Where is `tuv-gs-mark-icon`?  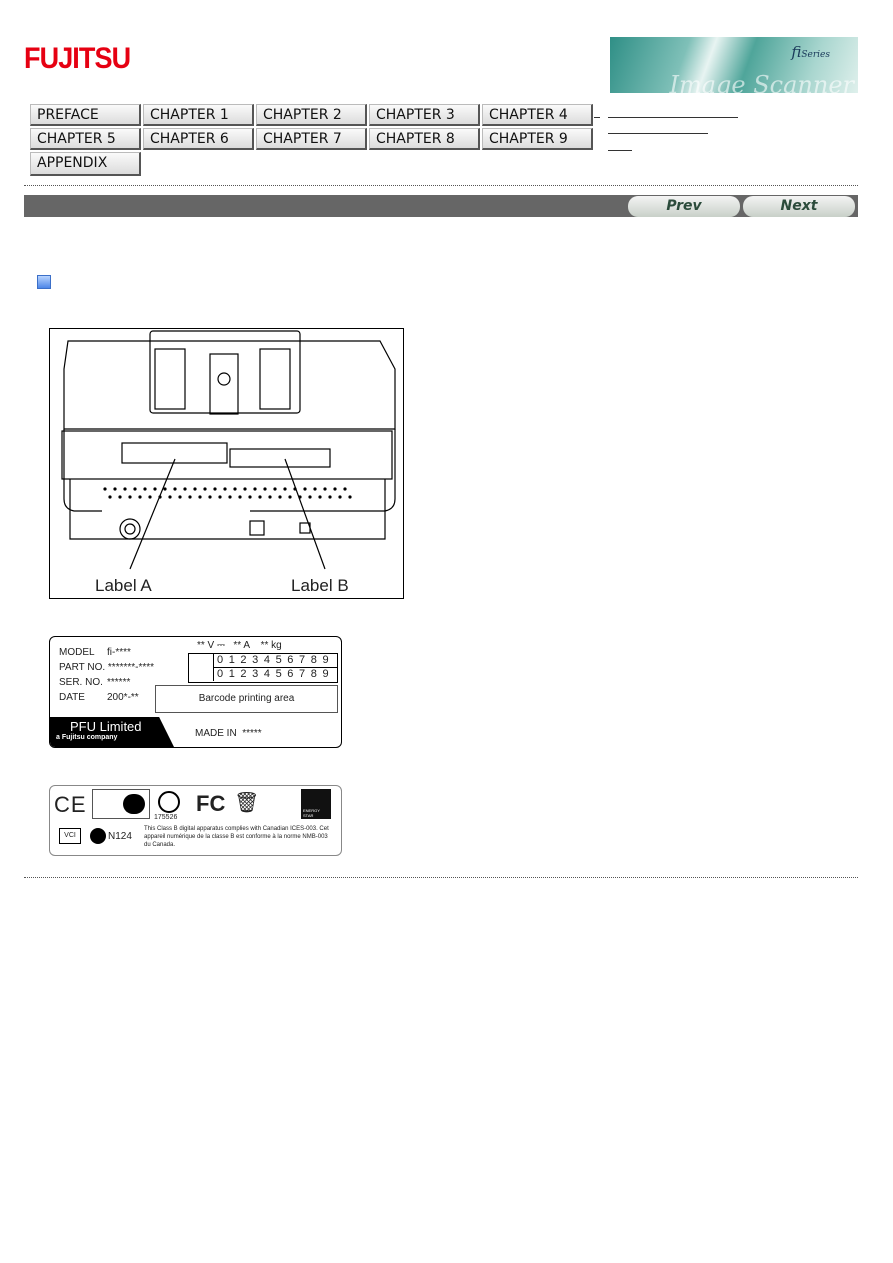 tuv-gs-mark-icon is located at coordinates (121, 804).